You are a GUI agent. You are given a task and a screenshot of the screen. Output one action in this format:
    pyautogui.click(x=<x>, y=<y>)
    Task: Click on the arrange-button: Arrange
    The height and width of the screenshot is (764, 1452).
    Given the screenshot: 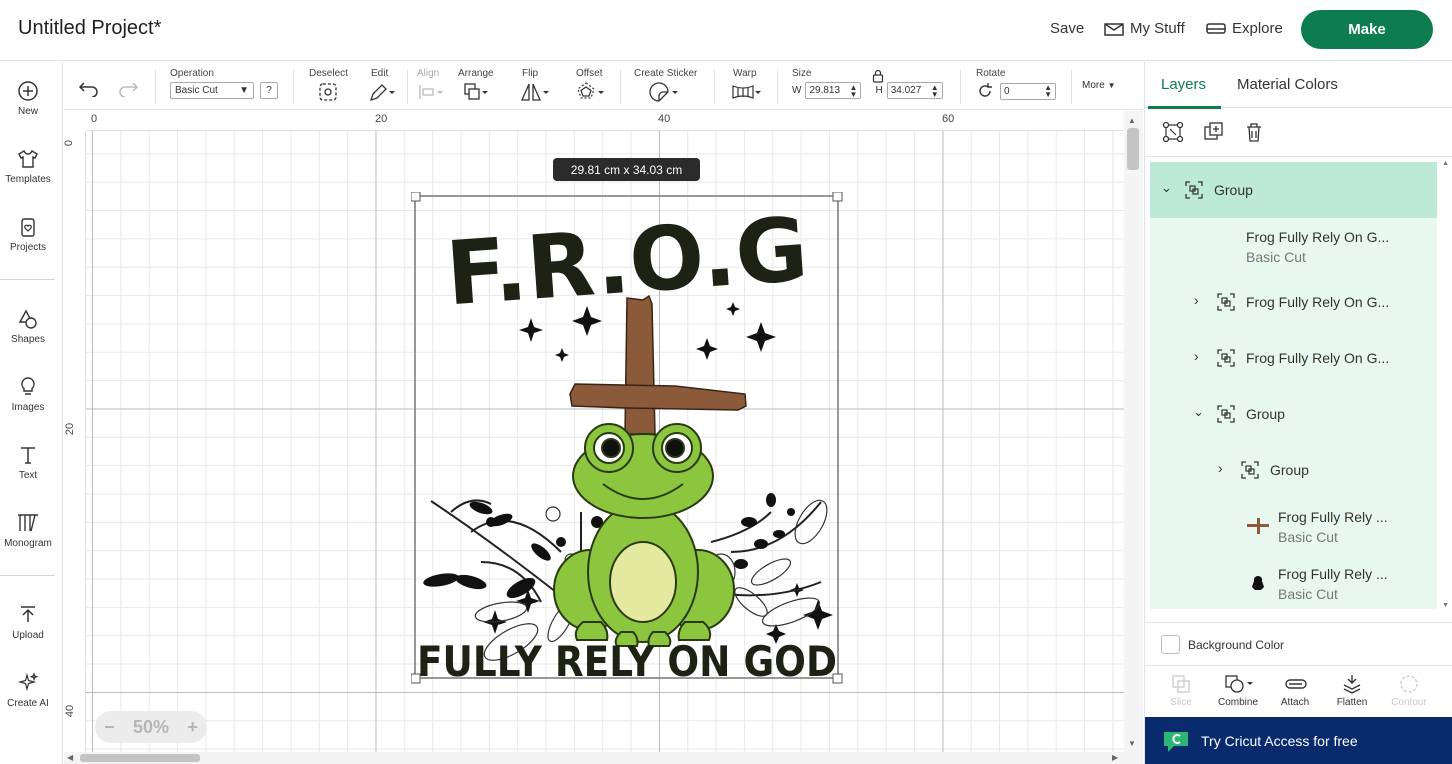 What is the action you would take?
    pyautogui.click(x=476, y=87)
    